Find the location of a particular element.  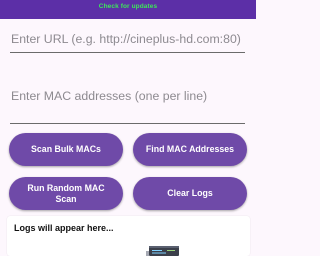

clear-logs-label: Clear Logs is located at coordinates (190, 193).